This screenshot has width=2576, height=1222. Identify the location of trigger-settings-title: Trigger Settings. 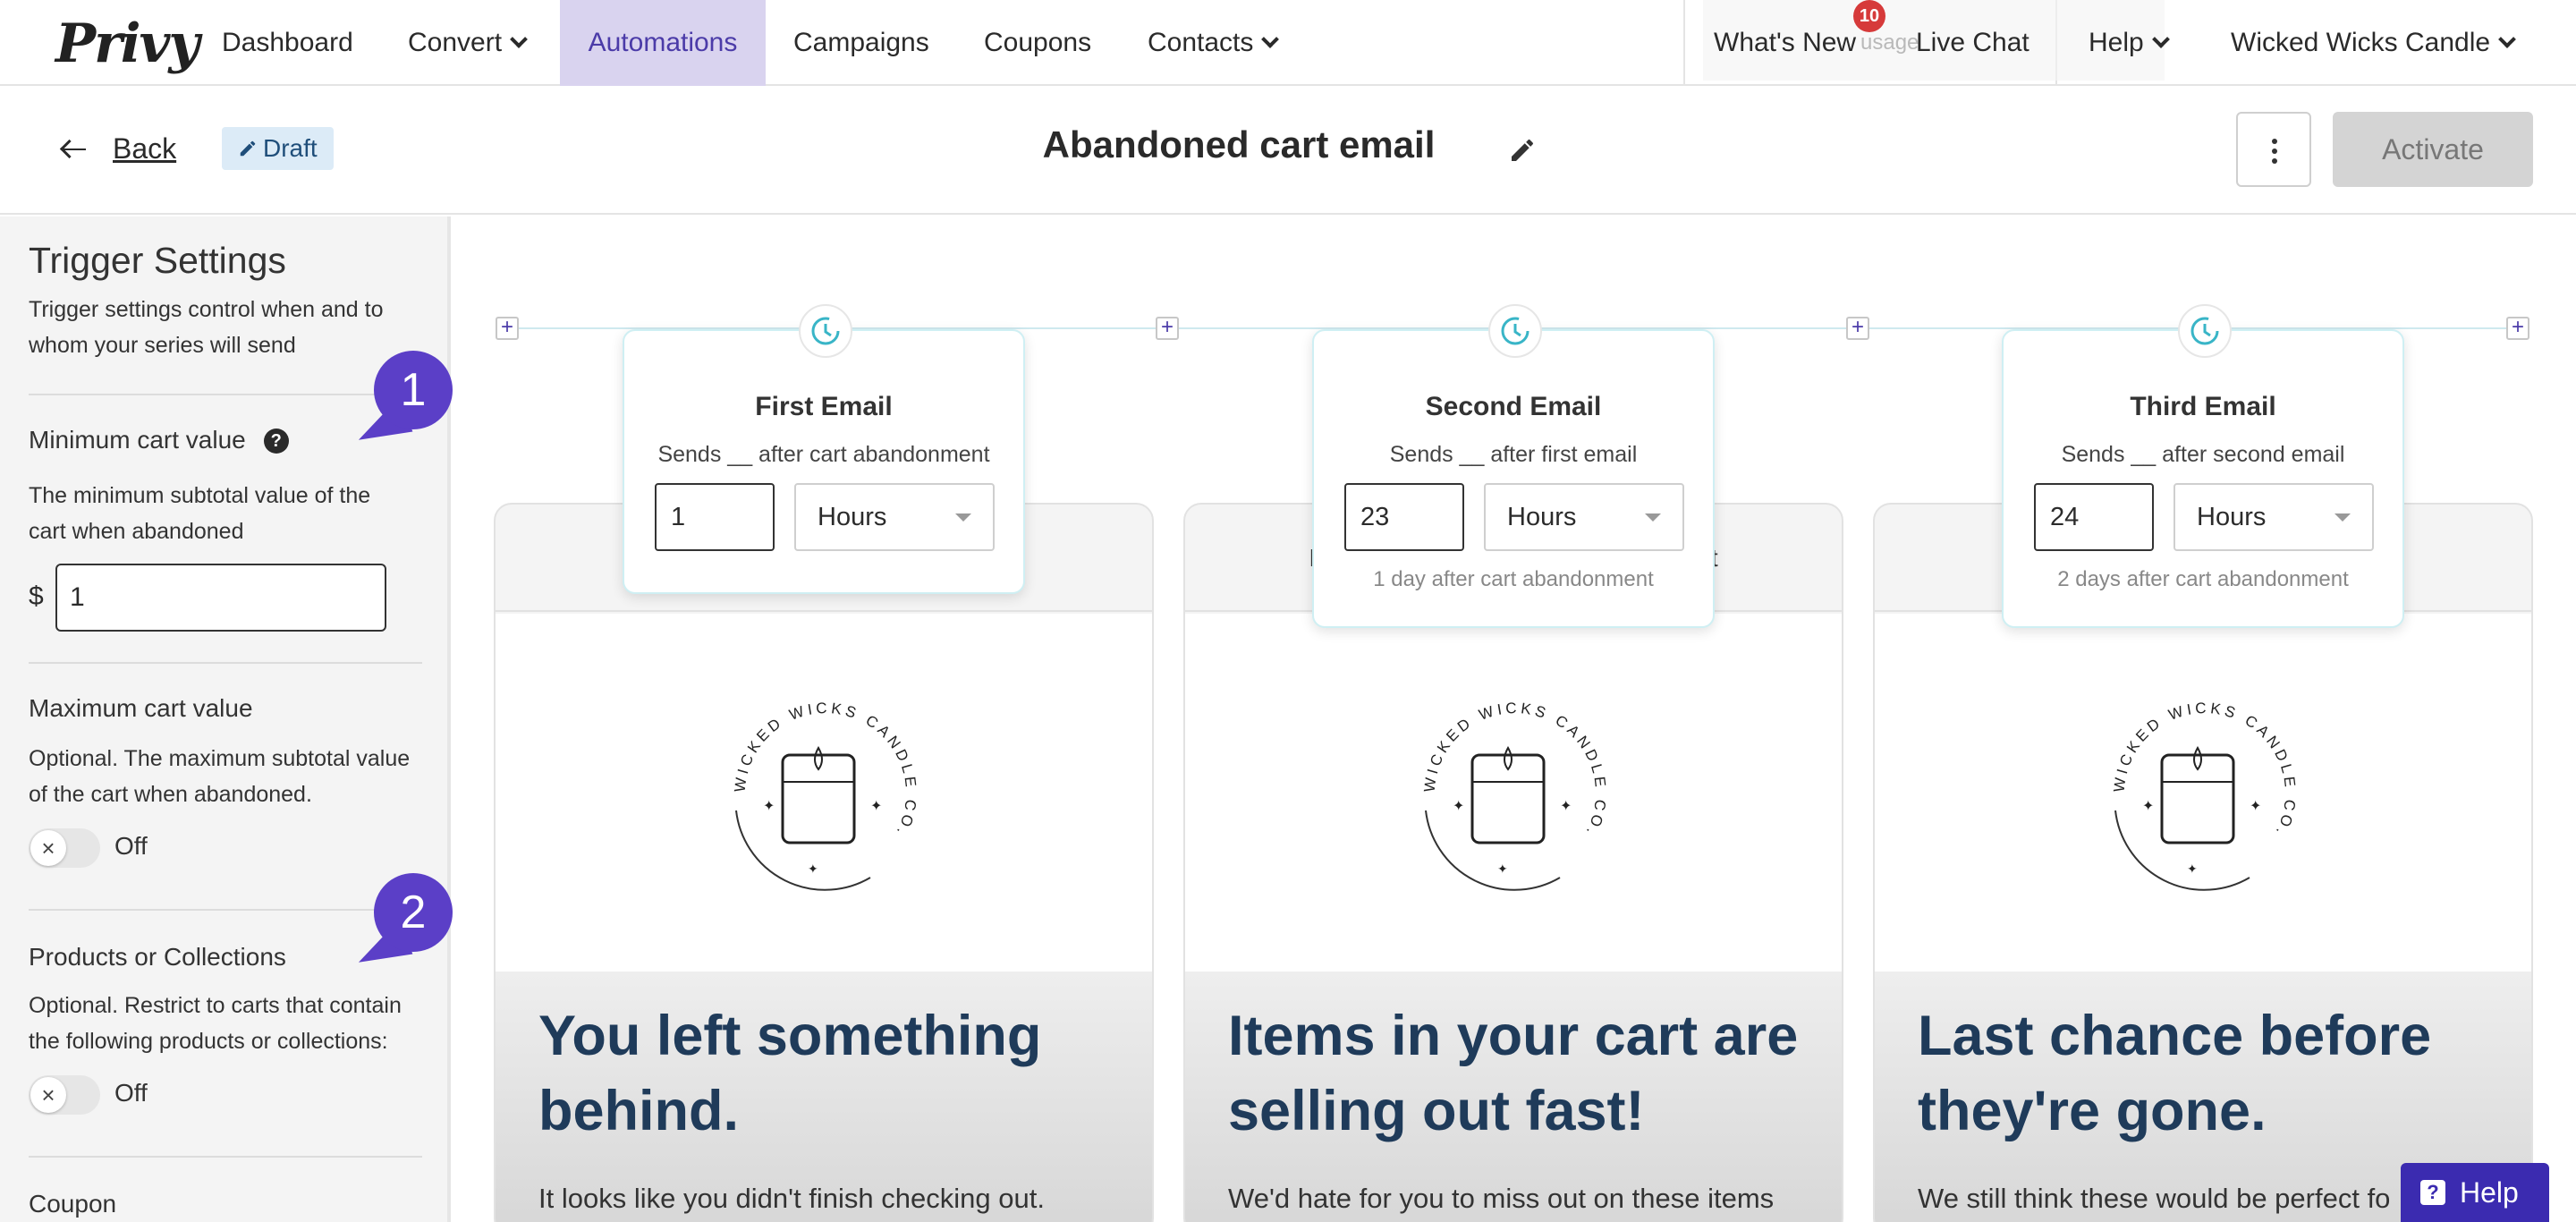
(157, 260).